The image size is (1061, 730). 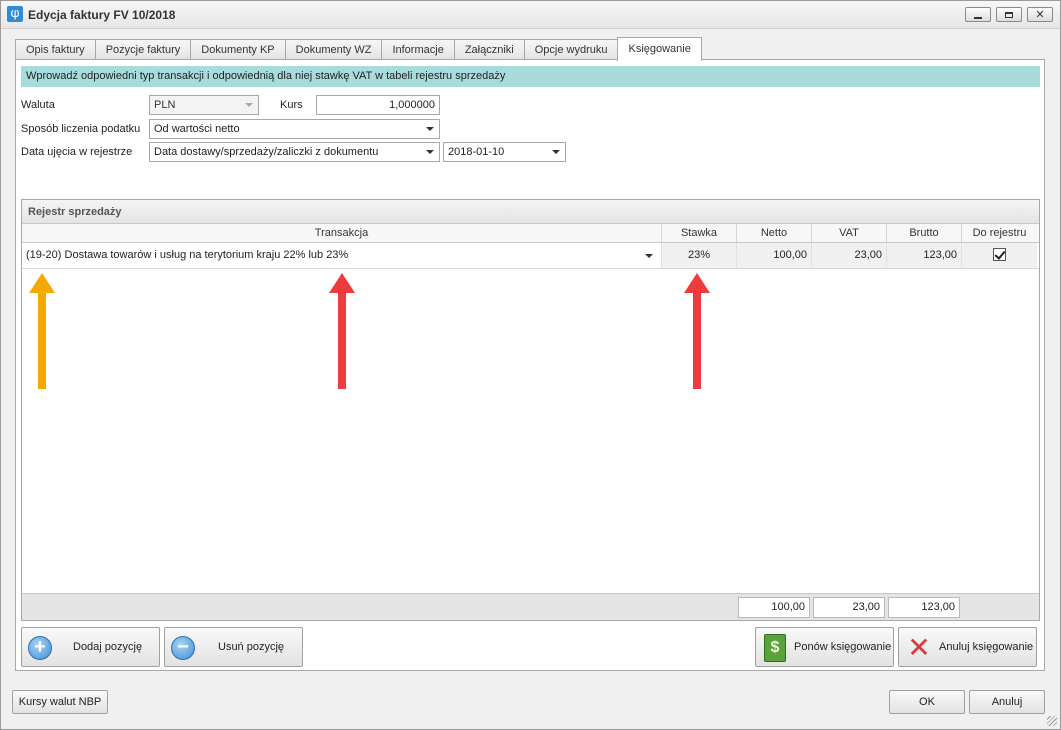 I want to click on tab-opcje-wydruku: Opcje wydruku, so click(x=570, y=50).